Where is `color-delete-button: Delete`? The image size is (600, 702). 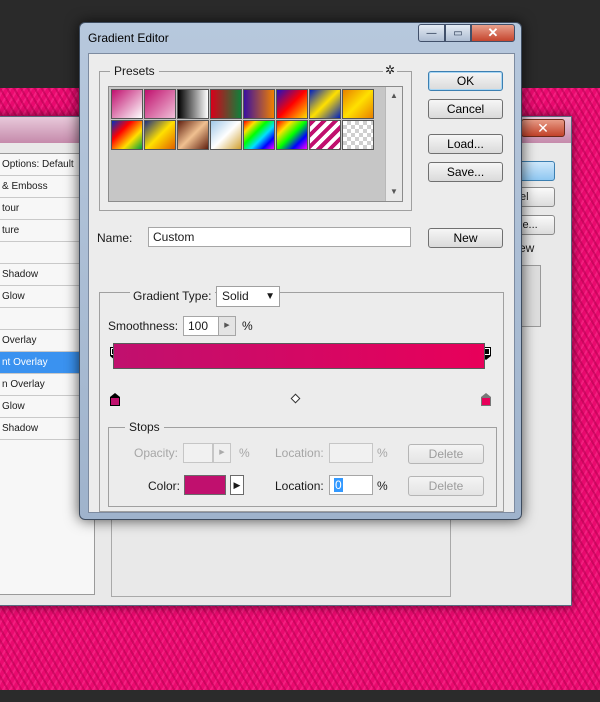
color-delete-button: Delete is located at coordinates (446, 486).